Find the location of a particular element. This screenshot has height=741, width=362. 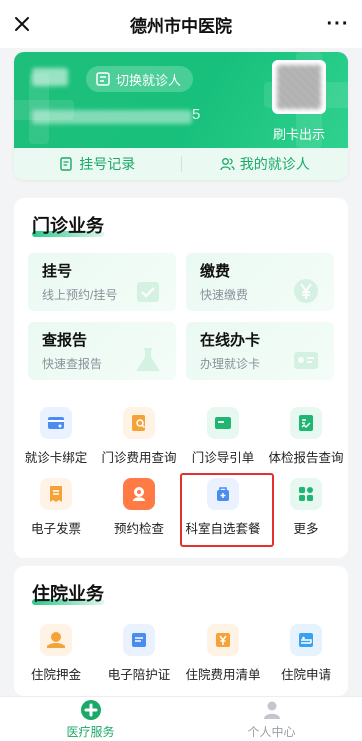

grid-item-checkup-report: 体检报告查询 is located at coordinates (306, 437).